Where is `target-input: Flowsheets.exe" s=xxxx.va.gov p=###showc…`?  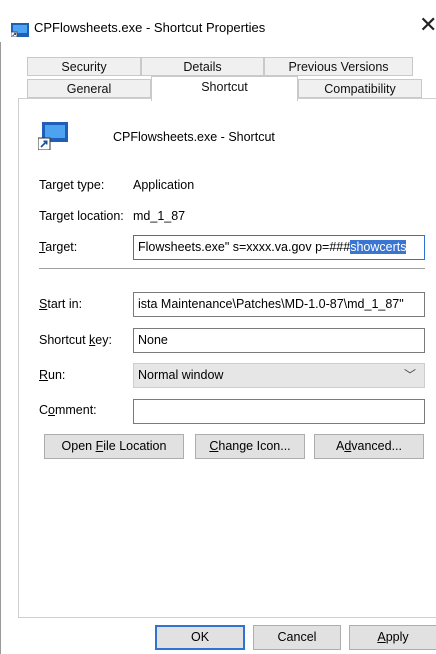 target-input: Flowsheets.exe" s=xxxx.va.gov p=###showc… is located at coordinates (279, 247).